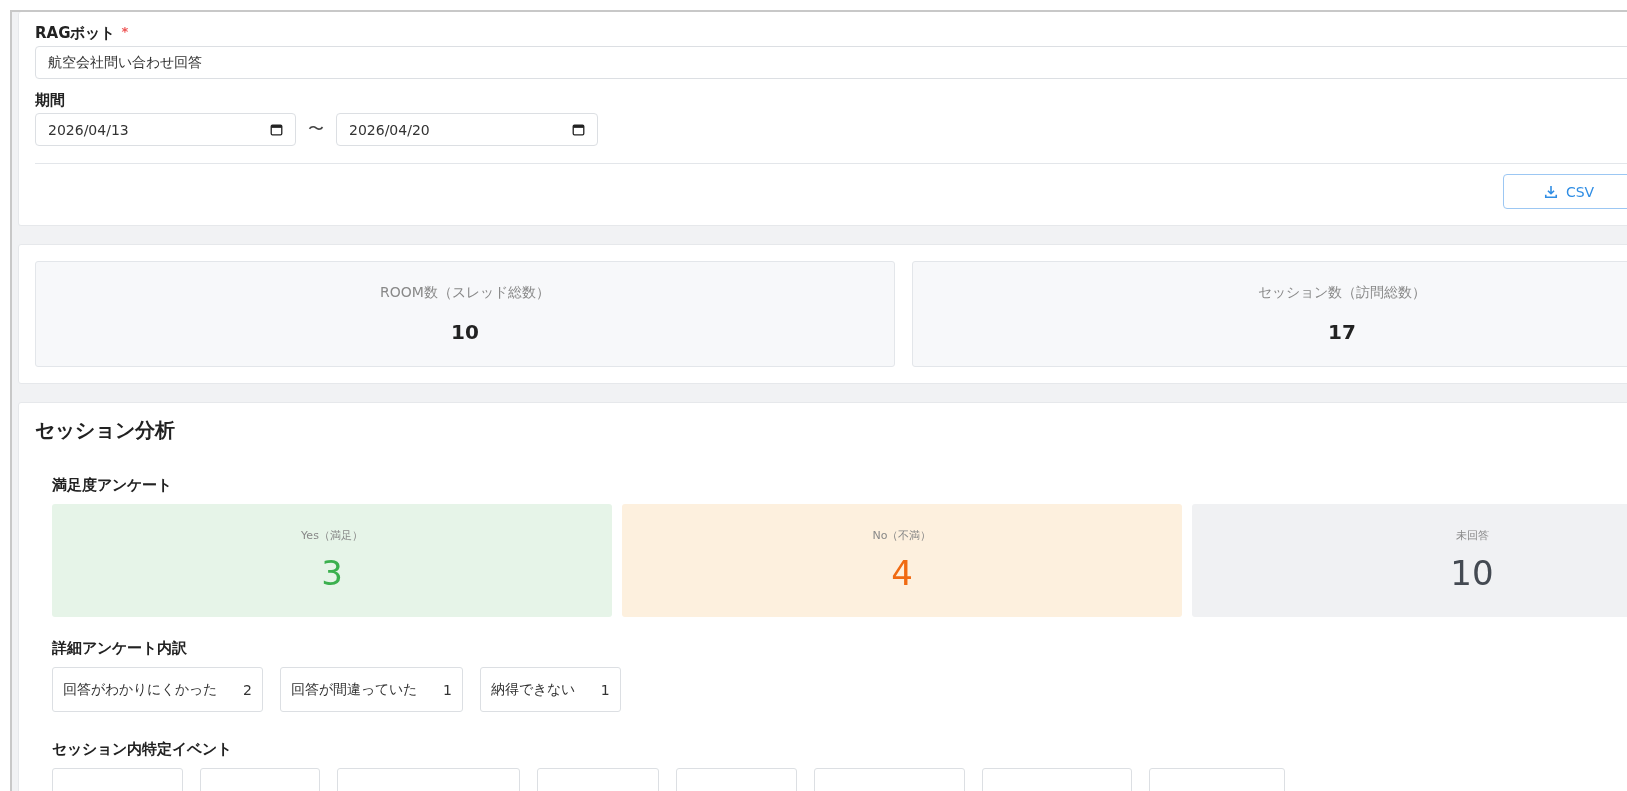  Describe the element at coordinates (1342, 293) in the screenshot. I see `stat-label: セッション数（訪問総数）` at that location.